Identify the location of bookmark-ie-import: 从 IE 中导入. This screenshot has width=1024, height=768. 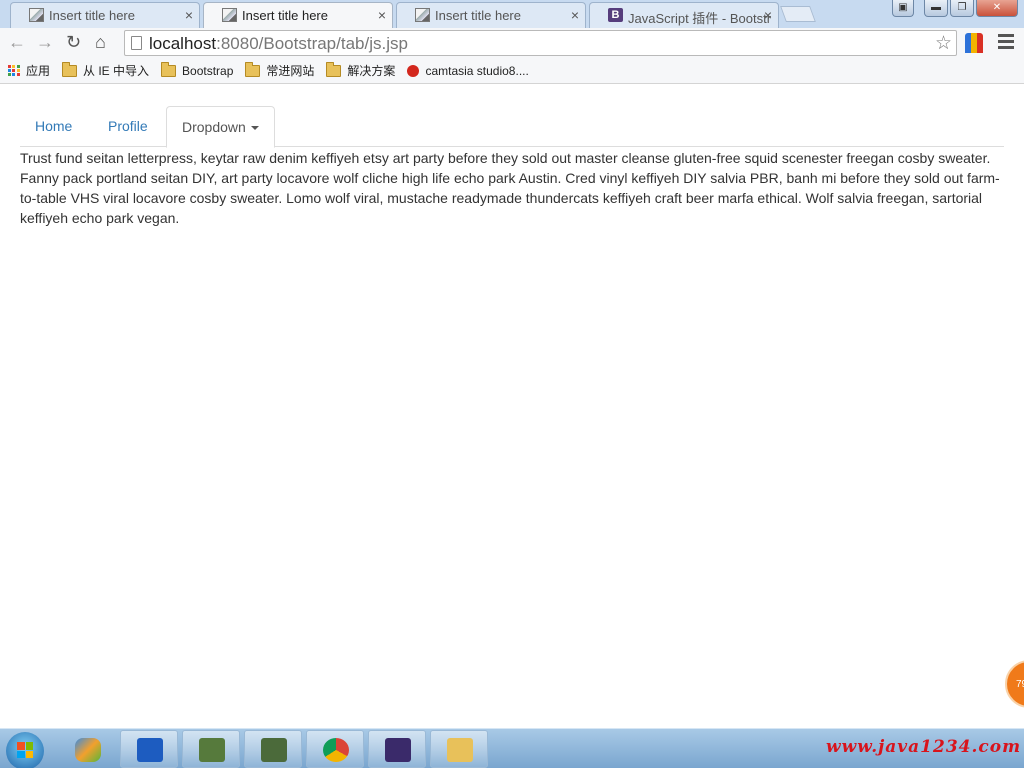
(106, 70).